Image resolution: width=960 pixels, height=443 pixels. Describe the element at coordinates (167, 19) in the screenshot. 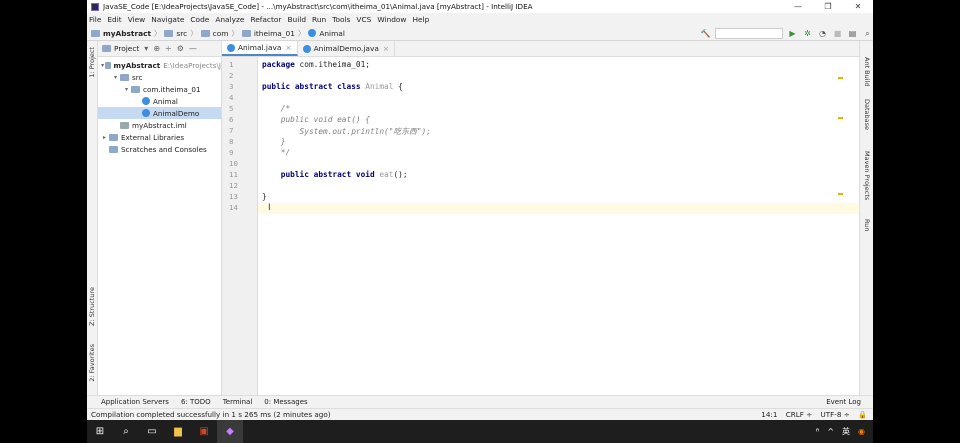

I see `menu-navigate: Navigate` at that location.